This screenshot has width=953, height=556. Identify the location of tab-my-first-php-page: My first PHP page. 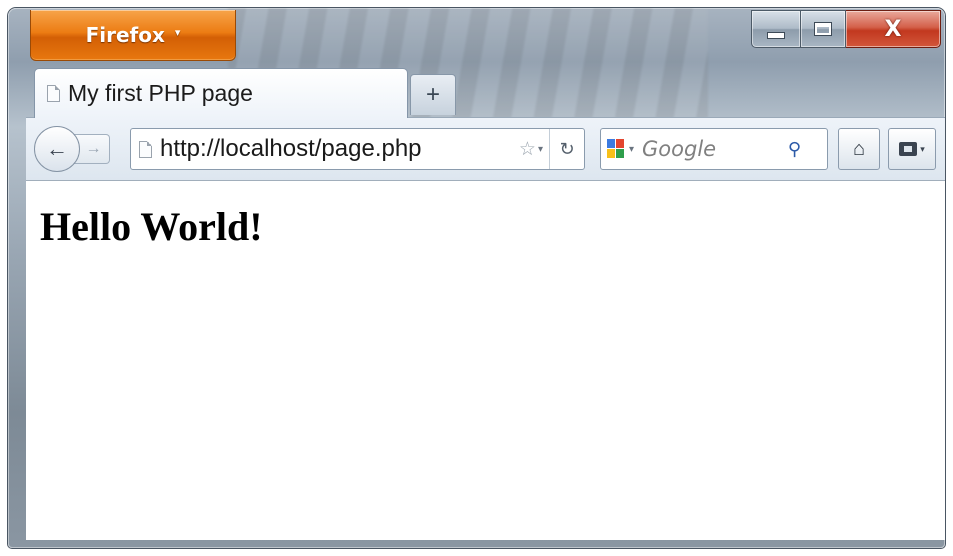
(221, 93).